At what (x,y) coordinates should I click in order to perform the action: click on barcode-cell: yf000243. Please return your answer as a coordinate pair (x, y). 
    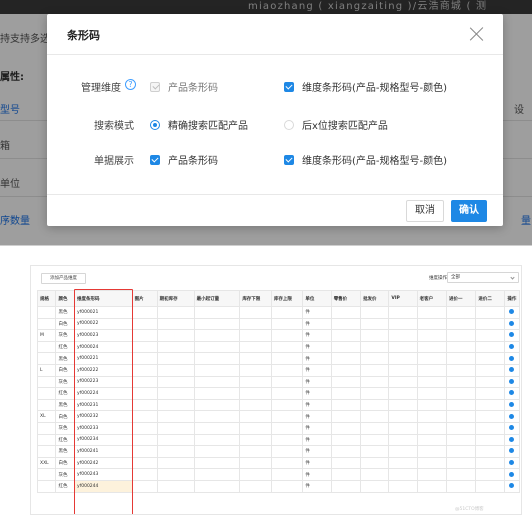
    Looking at the image, I should click on (103, 474).